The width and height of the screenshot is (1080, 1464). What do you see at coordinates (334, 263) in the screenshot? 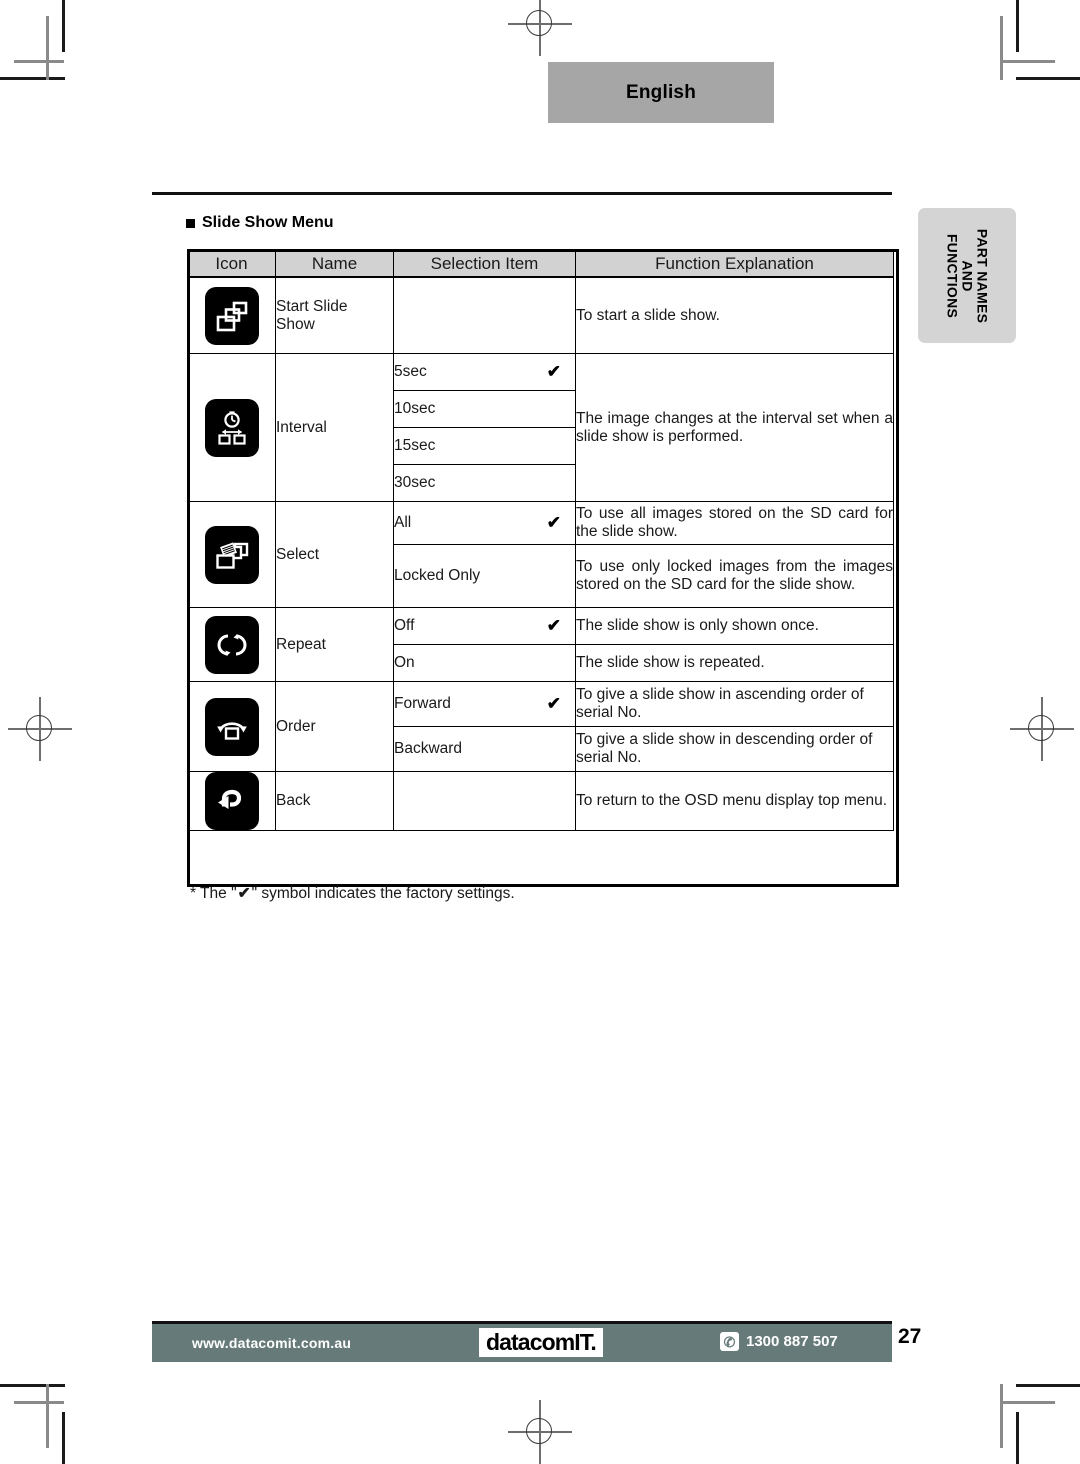
I see `column-header-name: Name` at bounding box center [334, 263].